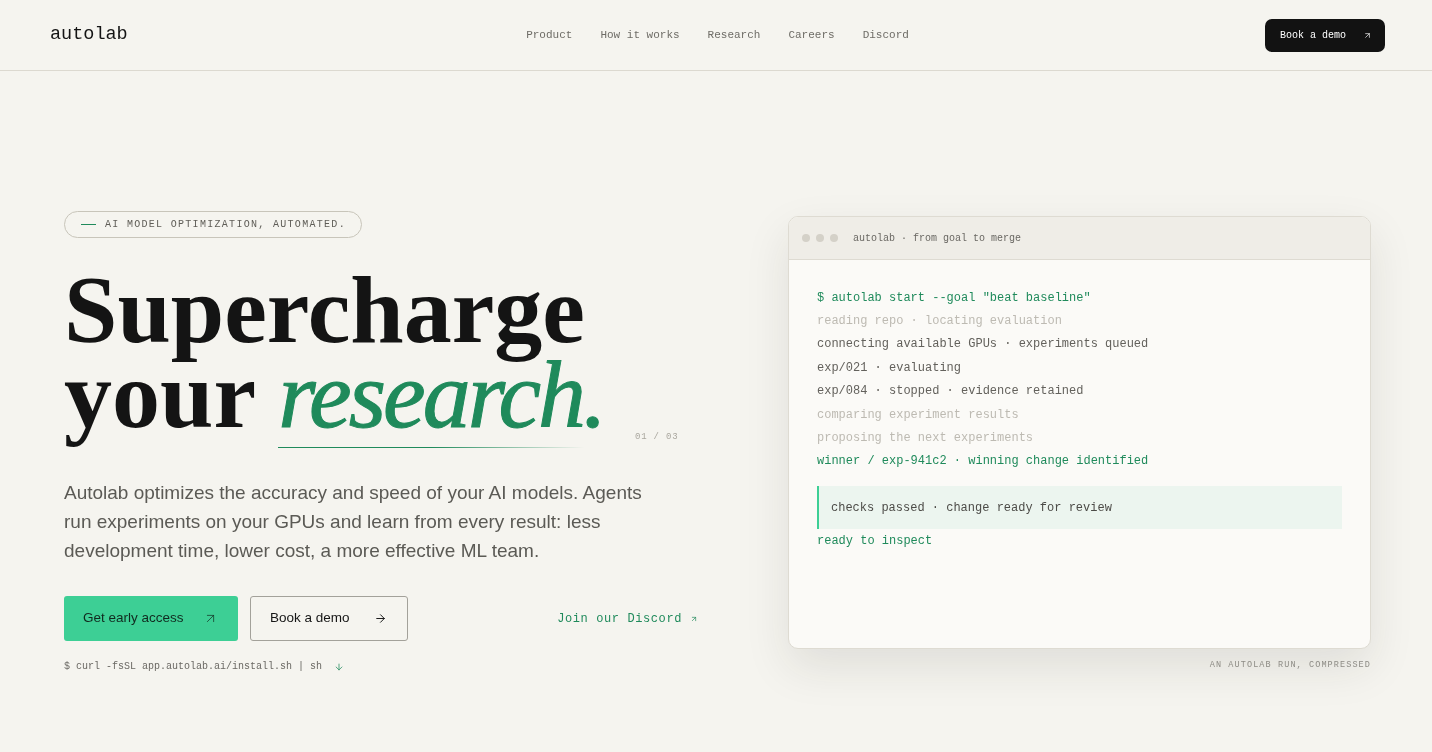 This screenshot has width=1432, height=752. Describe the element at coordinates (926, 439) in the screenshot. I see `terminal-line: proposing the next experiments` at that location.